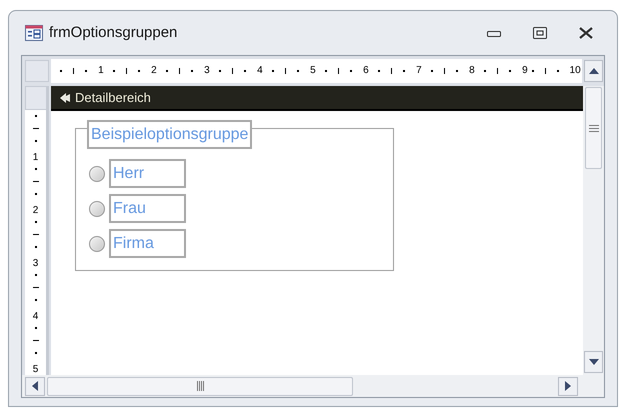 The image size is (621, 409). Describe the element at coordinates (586, 33) in the screenshot. I see `close-icon` at that location.